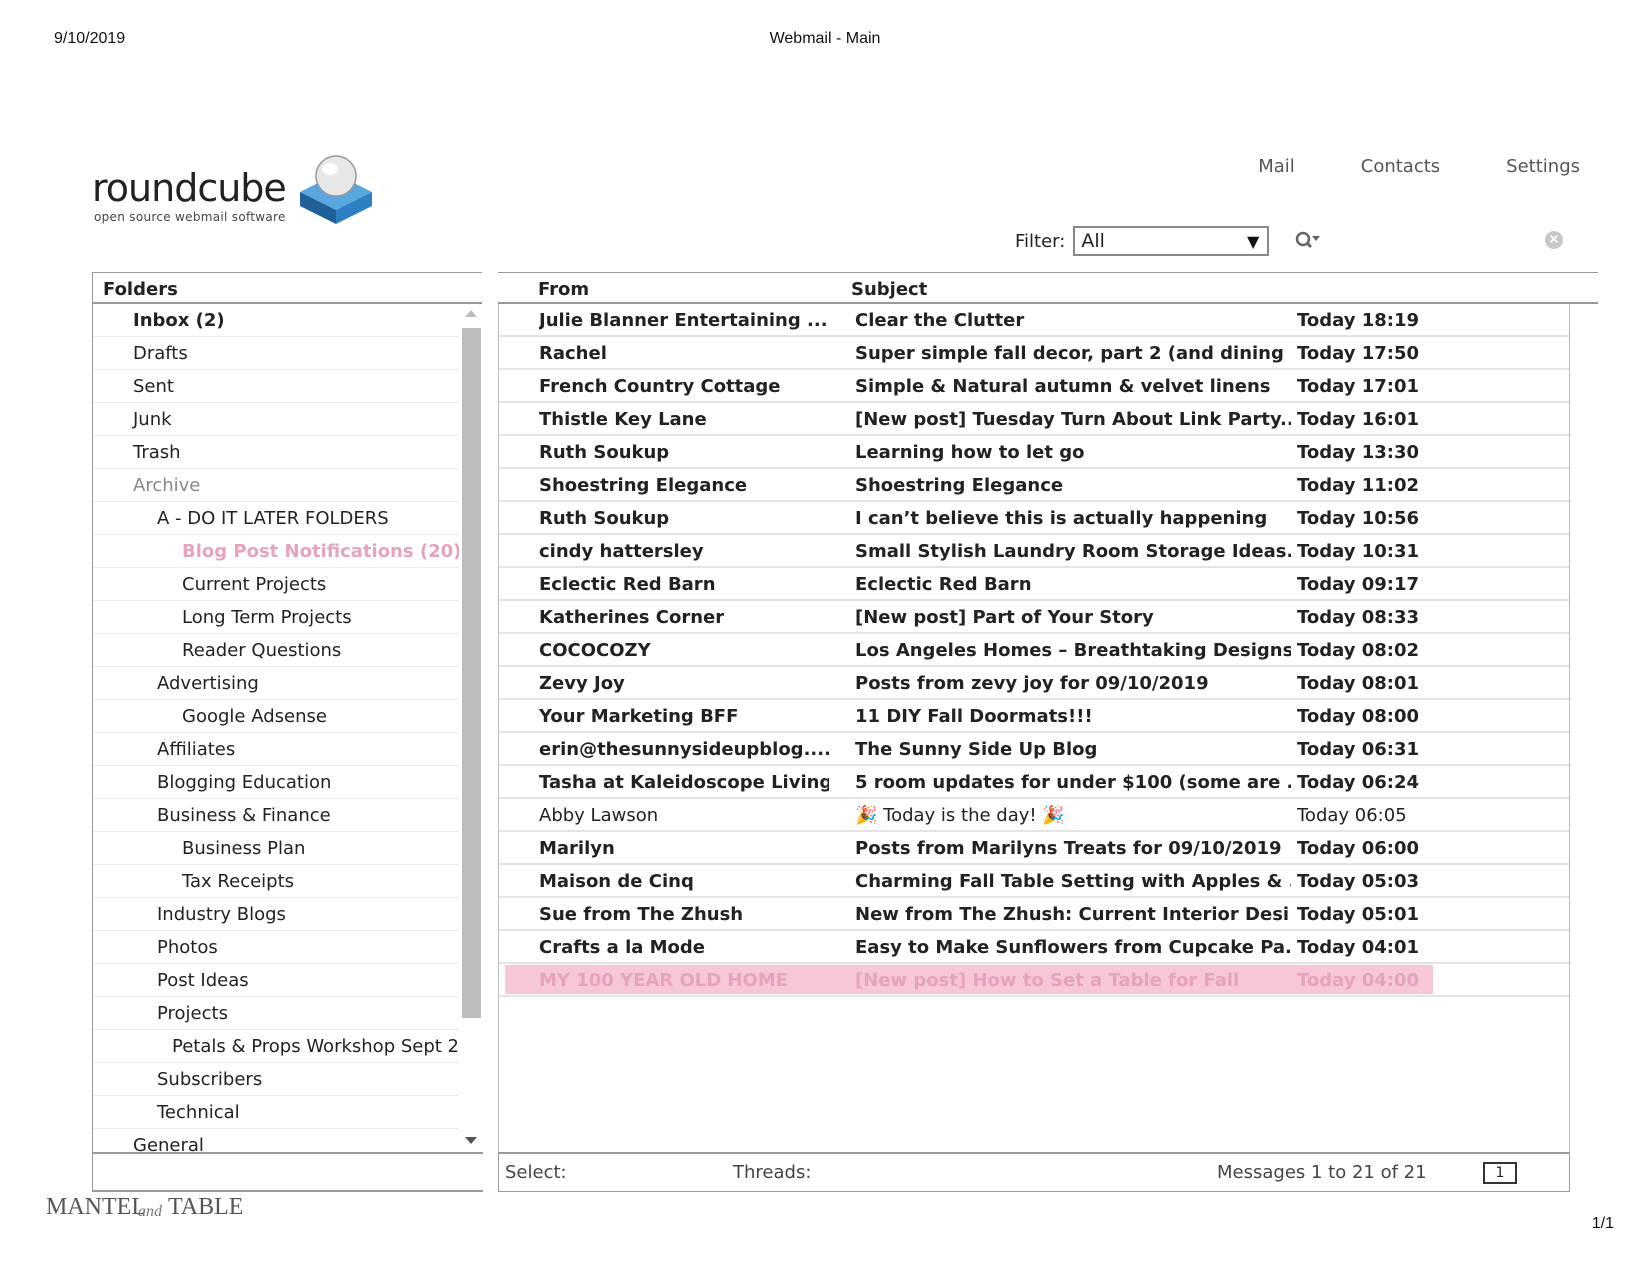 The height and width of the screenshot is (1275, 1650). What do you see at coordinates (772, 1172) in the screenshot?
I see `threads-menu: Threads:` at bounding box center [772, 1172].